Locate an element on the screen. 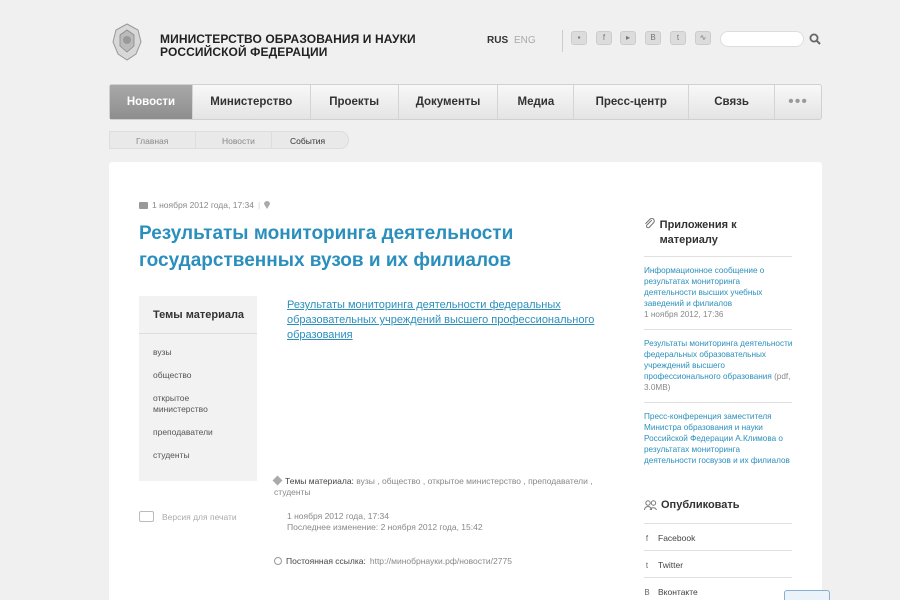 This screenshot has width=900, height=600. article-meta: 1 ноября 2012 года, 17:34 | is located at coordinates (205, 205).